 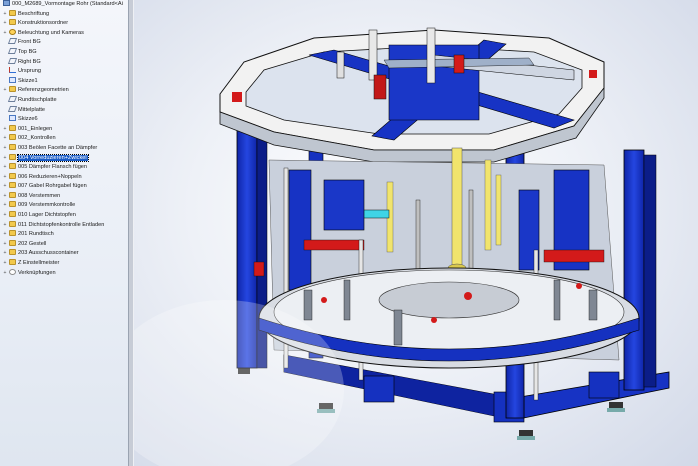 I want to click on tree-item: +202 Gestell, so click(x=64, y=244).